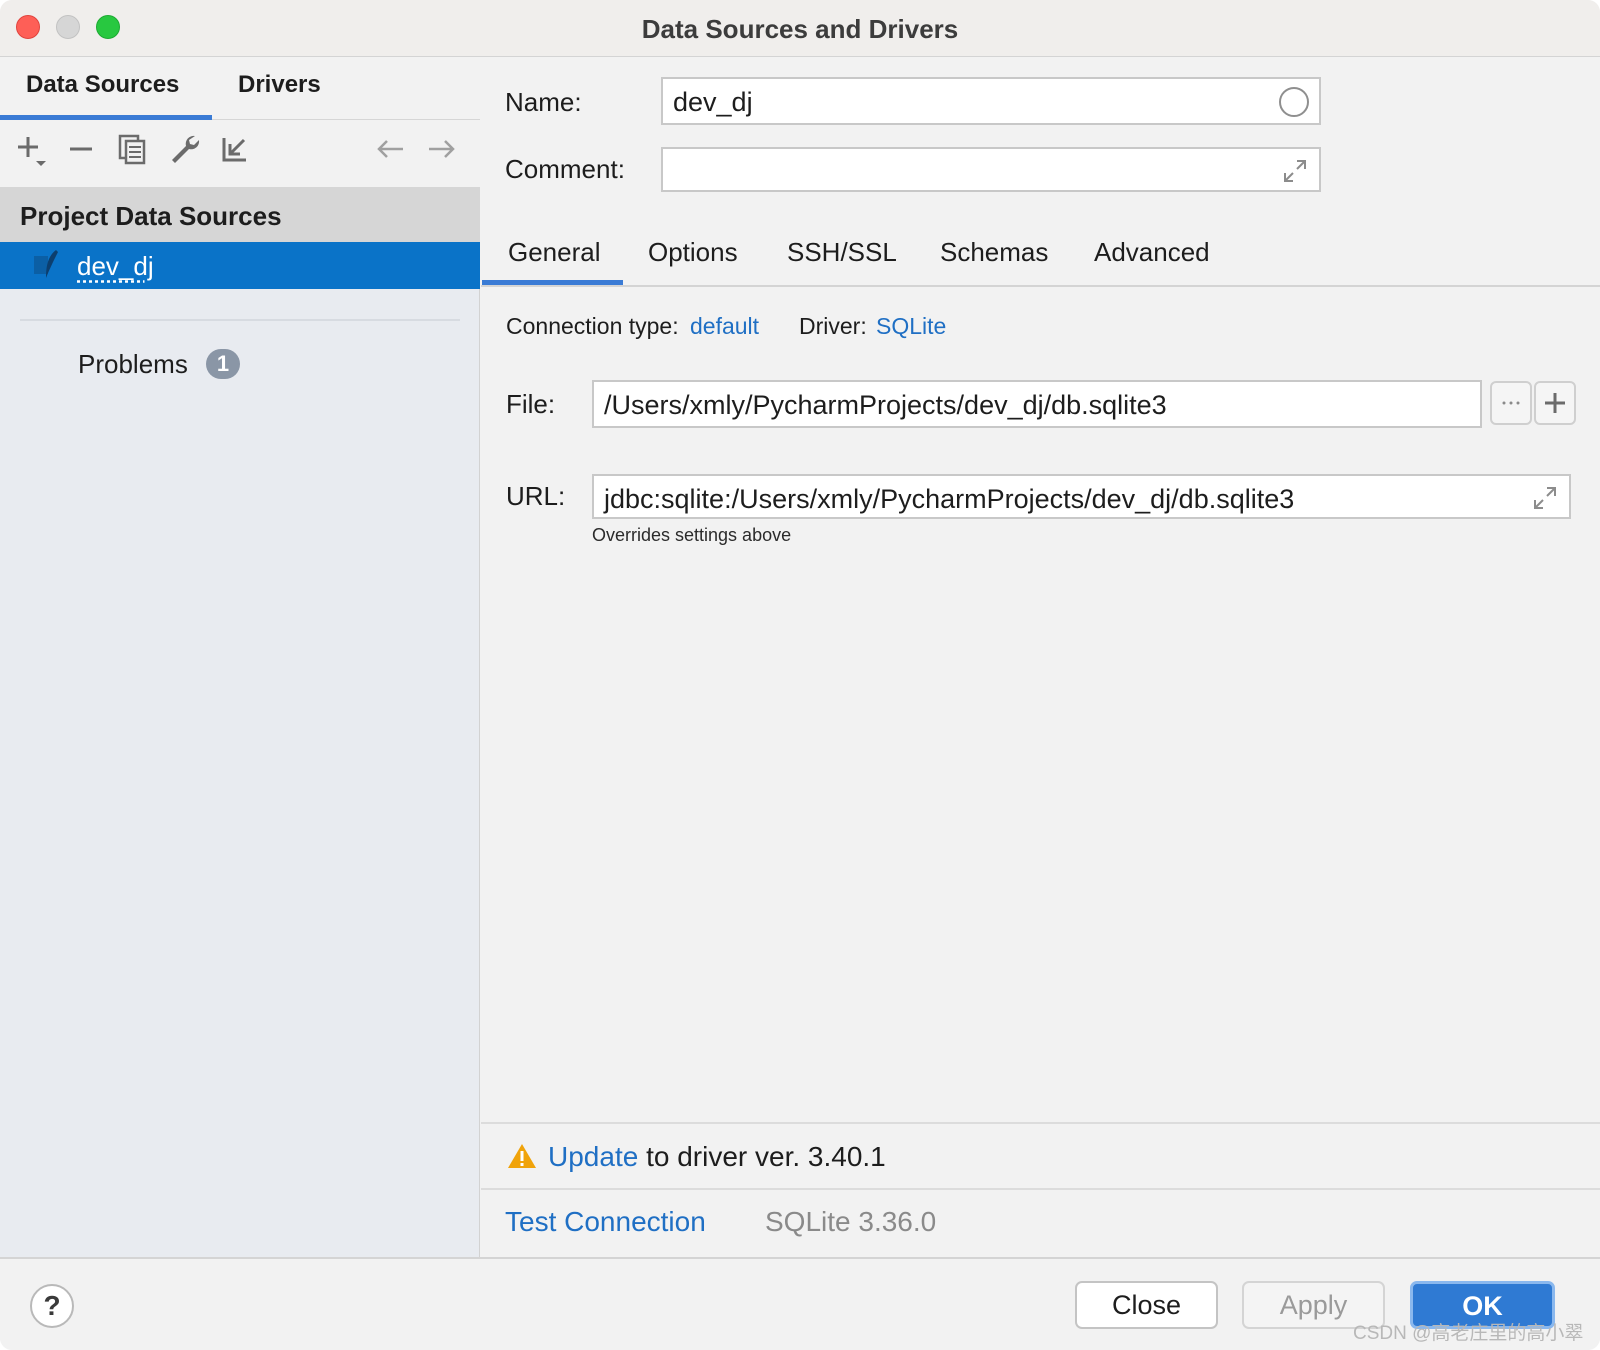  Describe the element at coordinates (223, 364) in the screenshot. I see `problems-count-badge: 1` at that location.